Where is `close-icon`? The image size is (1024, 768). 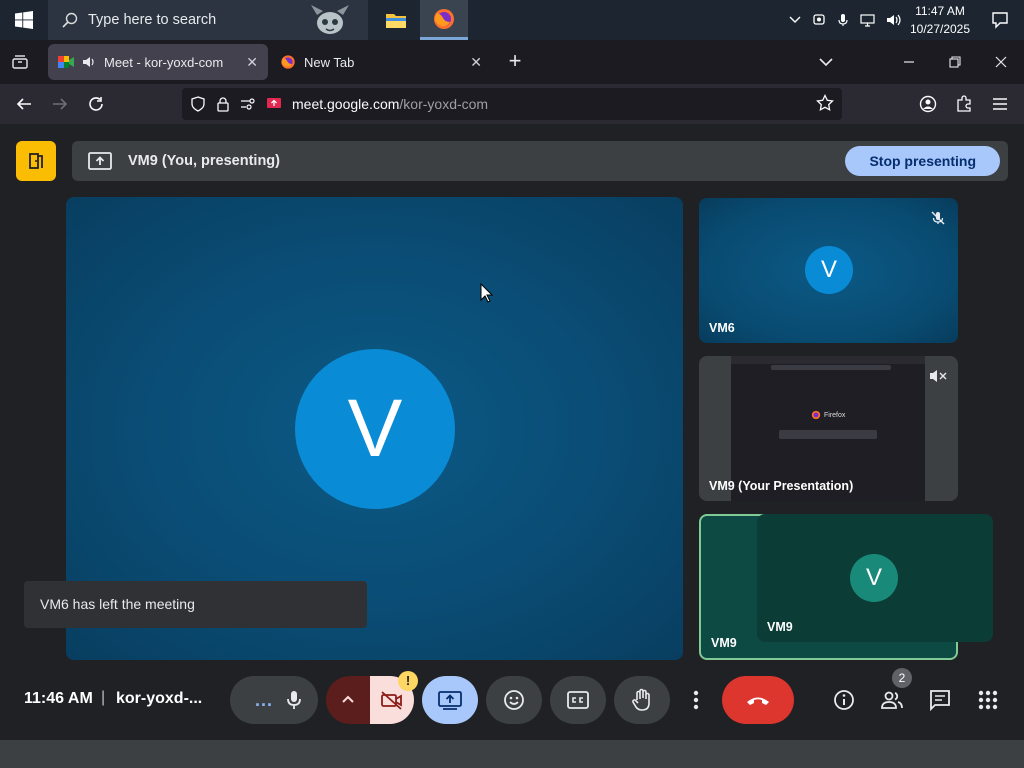
close-icon is located at coordinates (1001, 62).